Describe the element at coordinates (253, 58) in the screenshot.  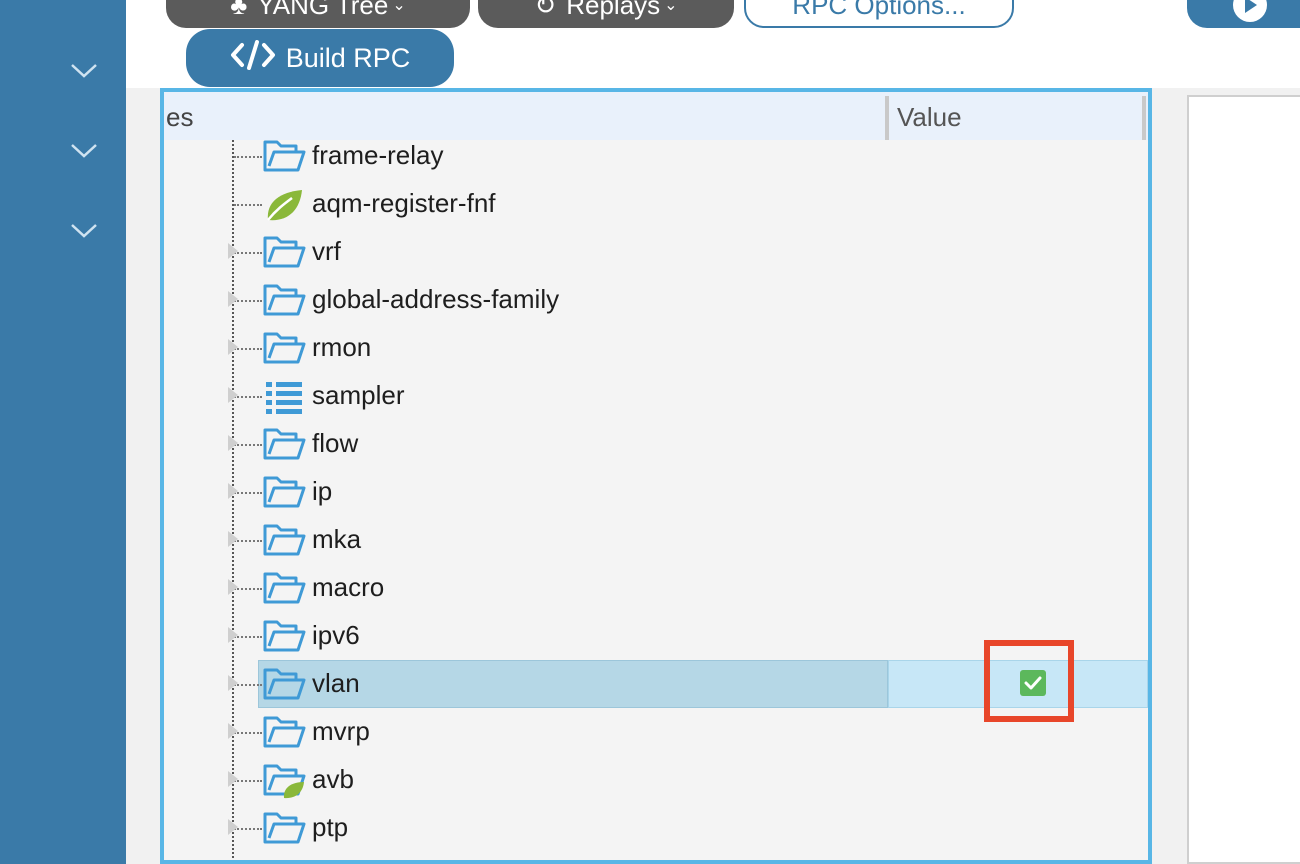
I see `code-icon` at that location.